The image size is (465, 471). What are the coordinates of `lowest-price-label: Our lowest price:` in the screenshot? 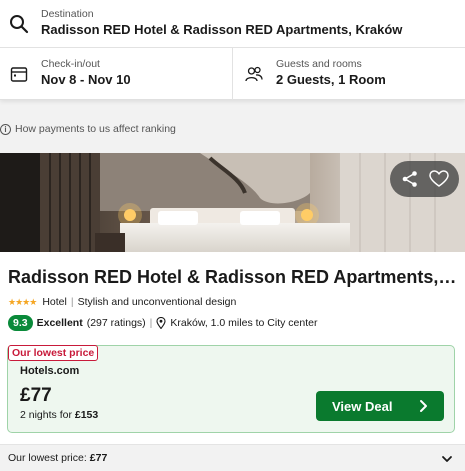 It's located at (47, 458).